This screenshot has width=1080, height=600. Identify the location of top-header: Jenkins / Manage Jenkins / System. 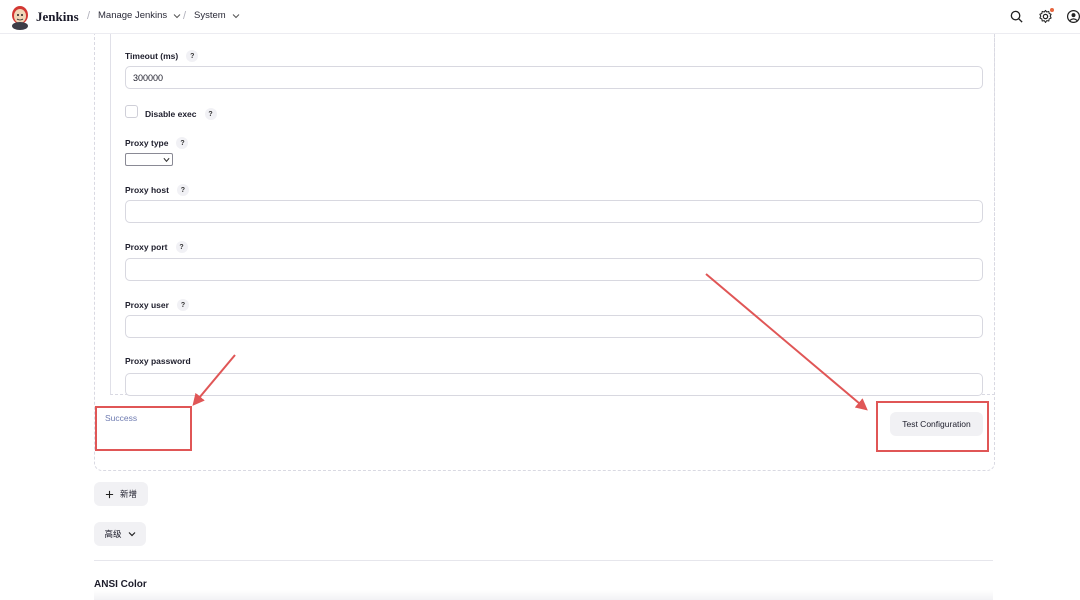
(540, 17).